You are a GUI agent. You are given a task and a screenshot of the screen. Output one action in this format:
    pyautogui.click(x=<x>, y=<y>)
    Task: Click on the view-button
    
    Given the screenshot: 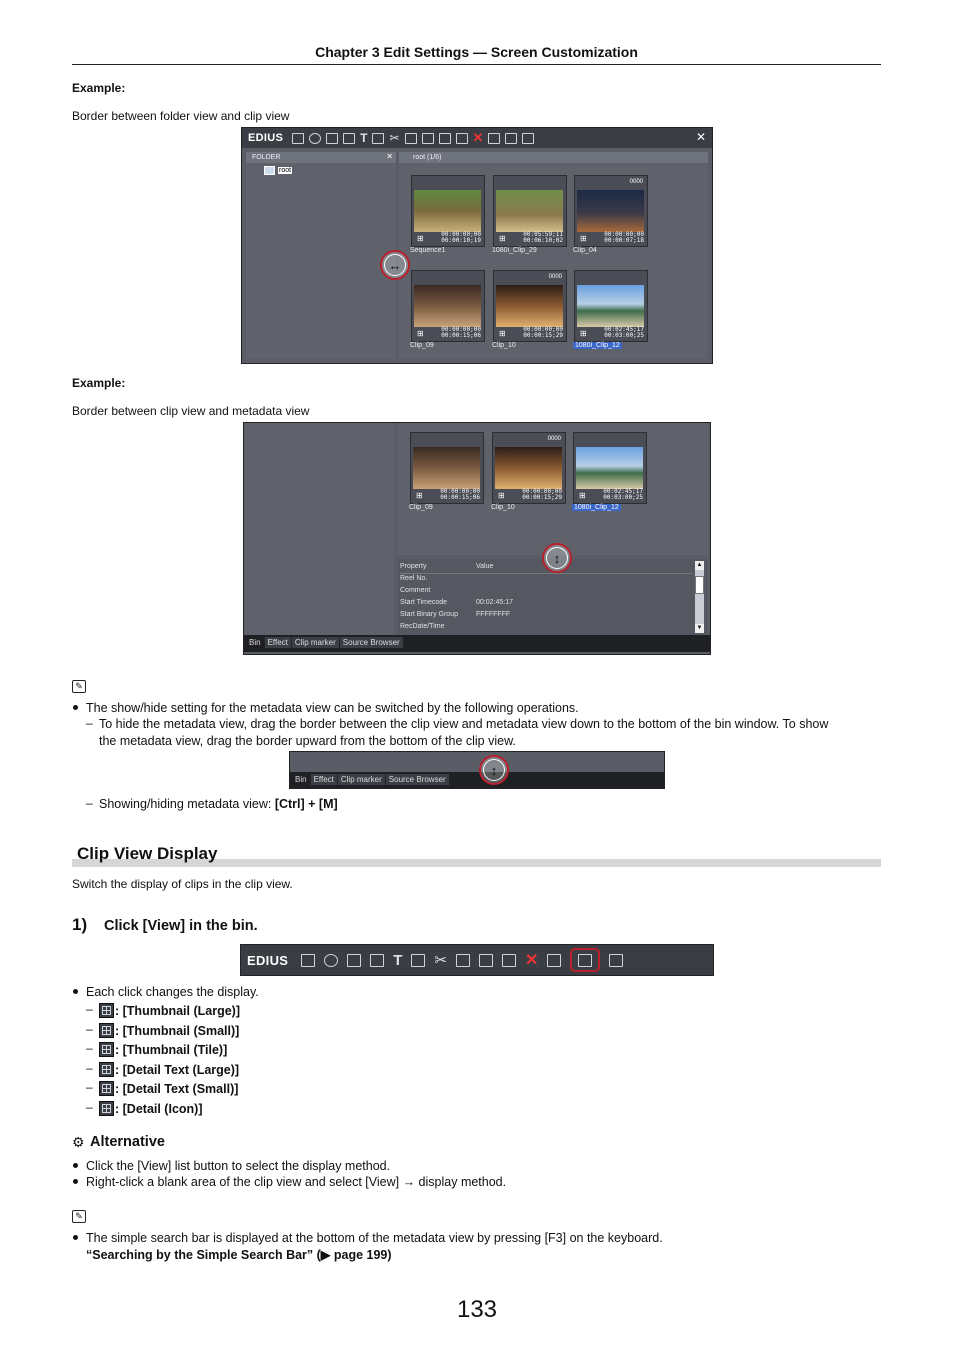 What is the action you would take?
    pyautogui.click(x=585, y=960)
    